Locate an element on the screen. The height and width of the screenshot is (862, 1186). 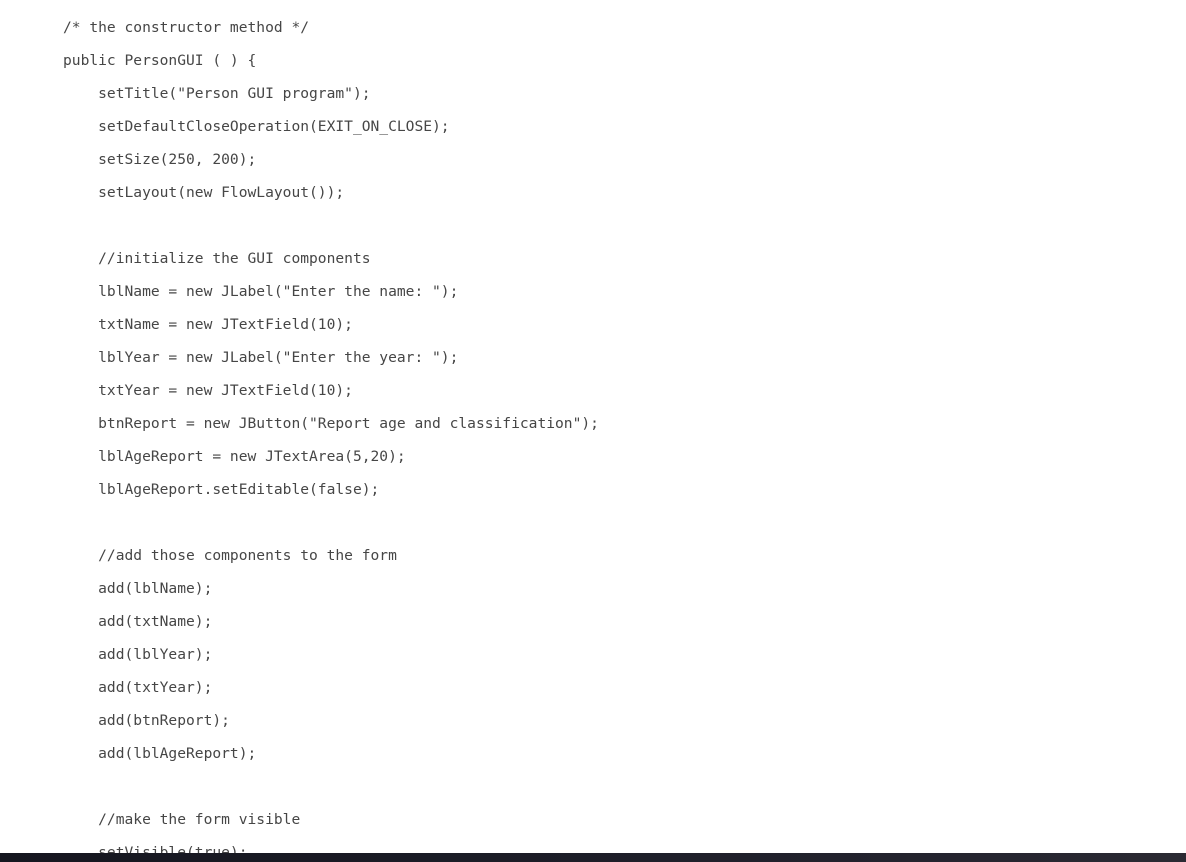
code-line: add(txtName); is located at coordinates (138, 621).